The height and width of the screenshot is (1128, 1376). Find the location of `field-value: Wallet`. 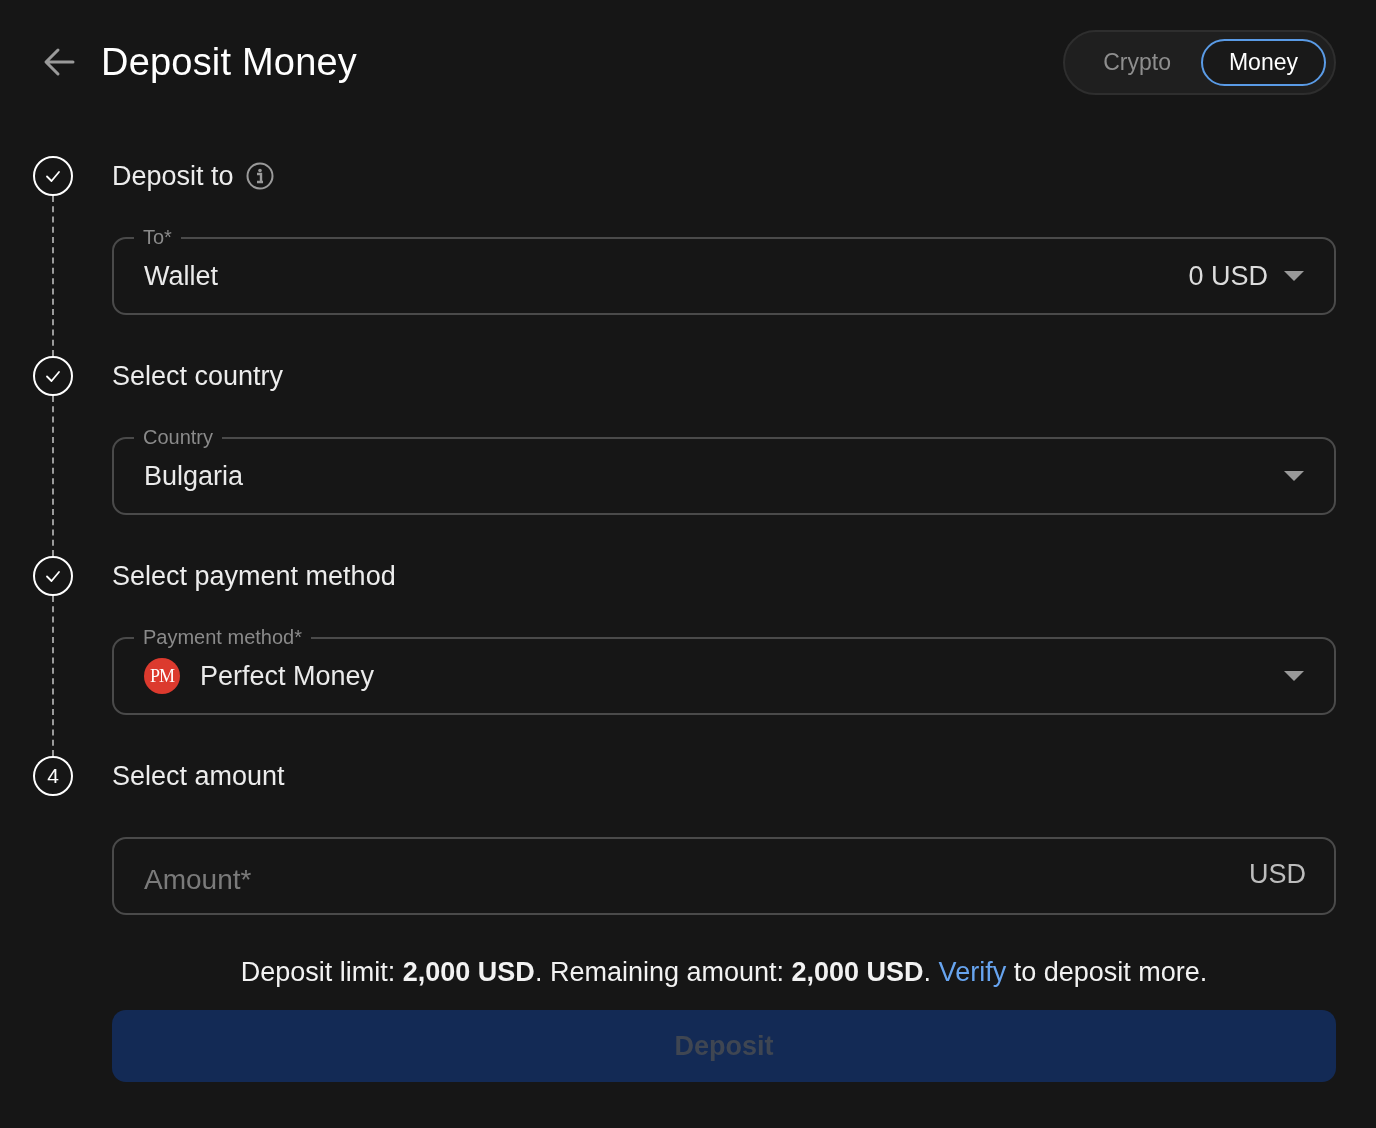

field-value: Wallet is located at coordinates (181, 276).